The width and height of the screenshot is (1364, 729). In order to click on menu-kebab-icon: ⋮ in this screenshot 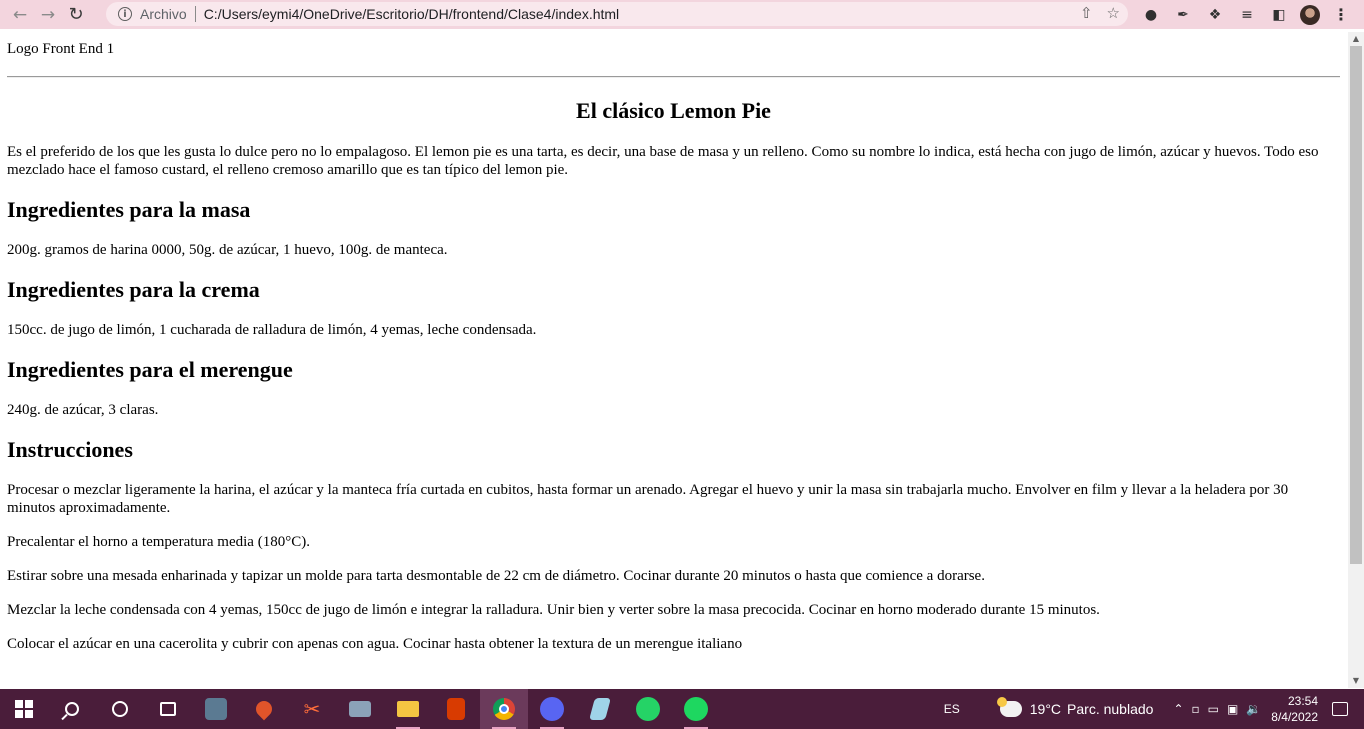, I will do `click(1341, 15)`.